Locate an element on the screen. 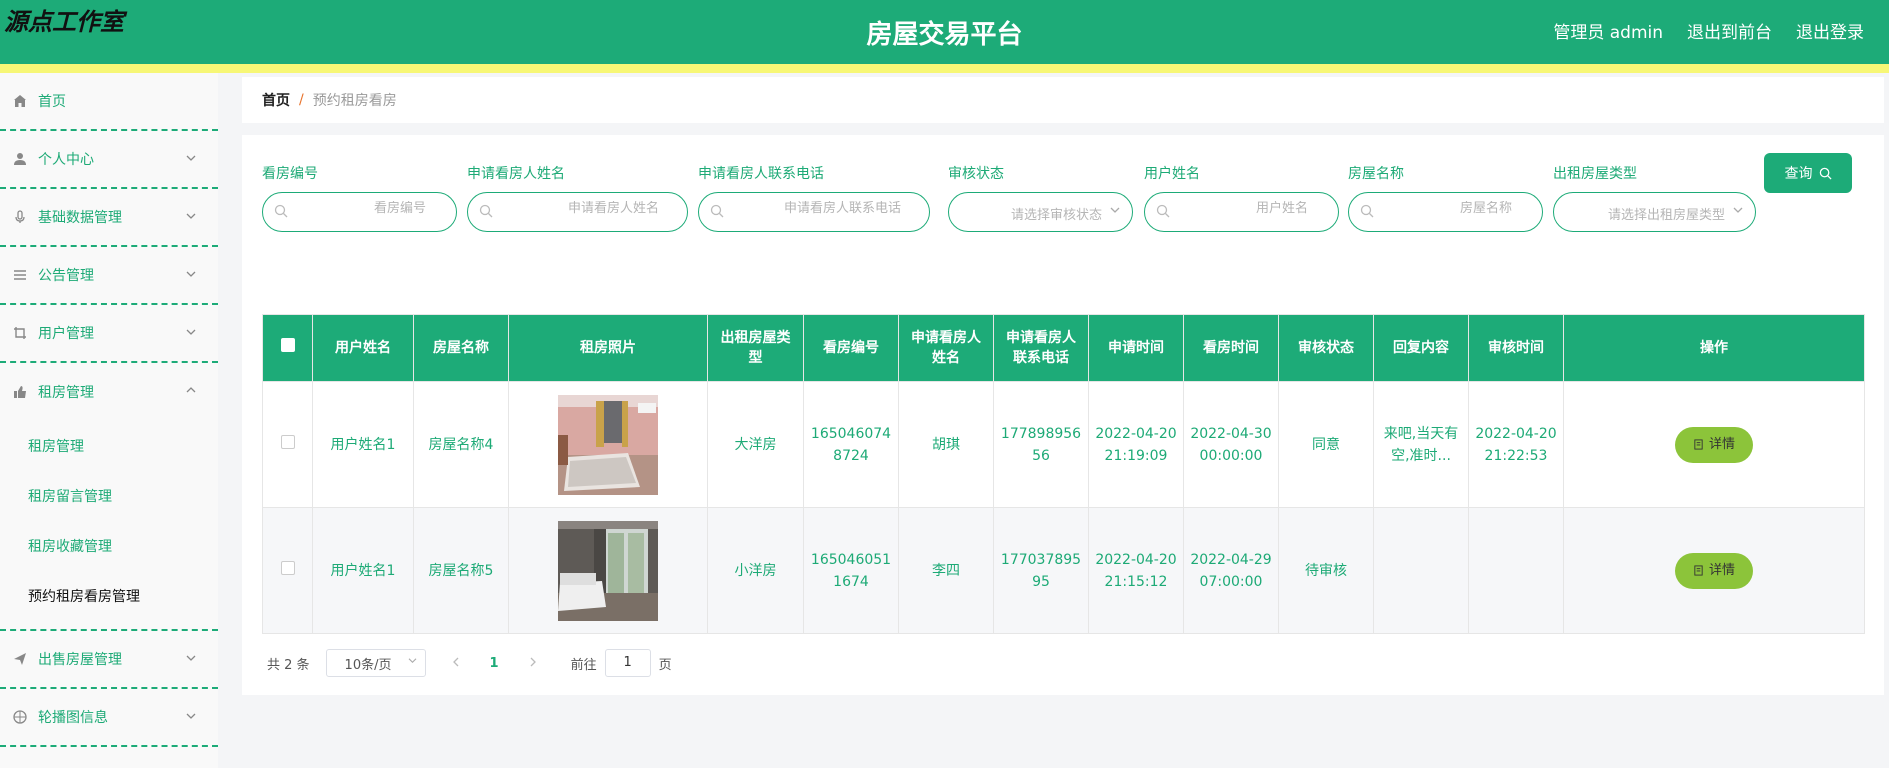 This screenshot has height=768, width=1889. bedroom-window-photo is located at coordinates (608, 570).